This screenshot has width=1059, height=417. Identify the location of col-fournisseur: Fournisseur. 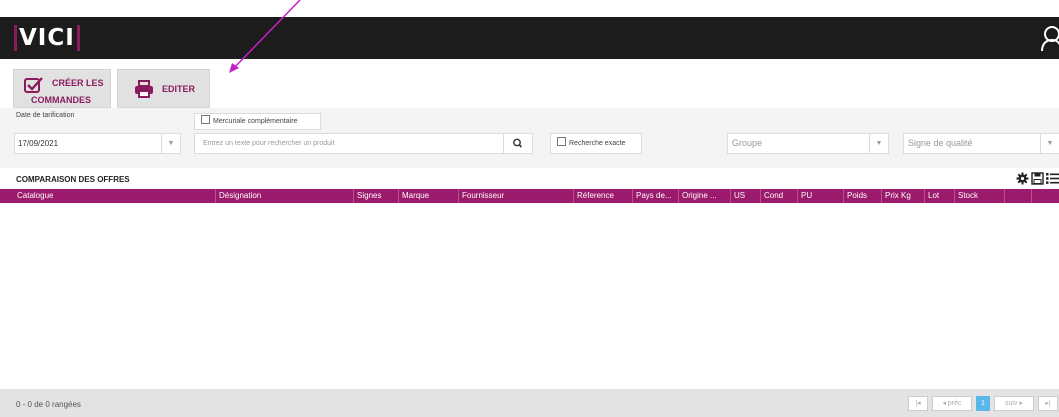
(516, 196).